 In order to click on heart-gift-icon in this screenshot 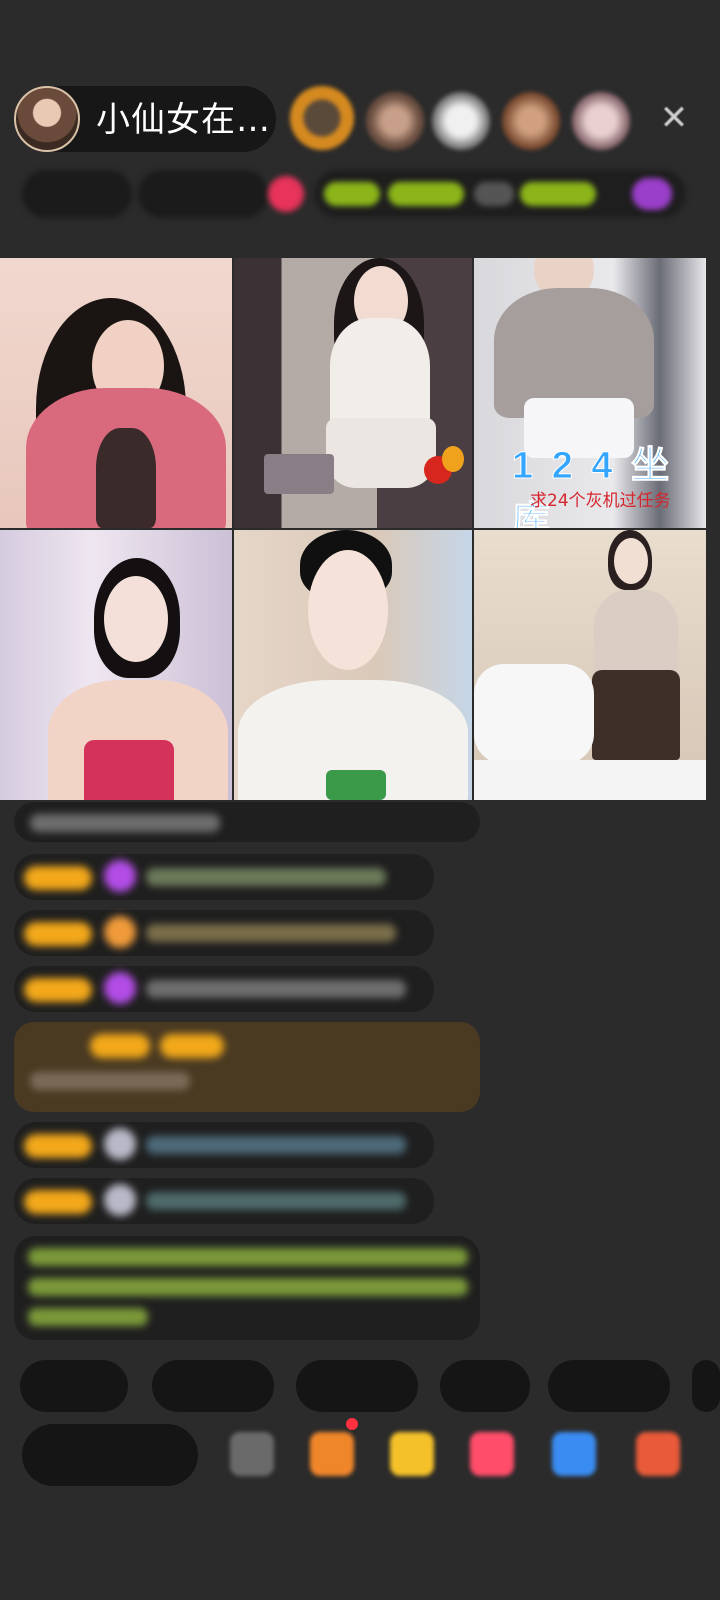, I will do `click(492, 1454)`.